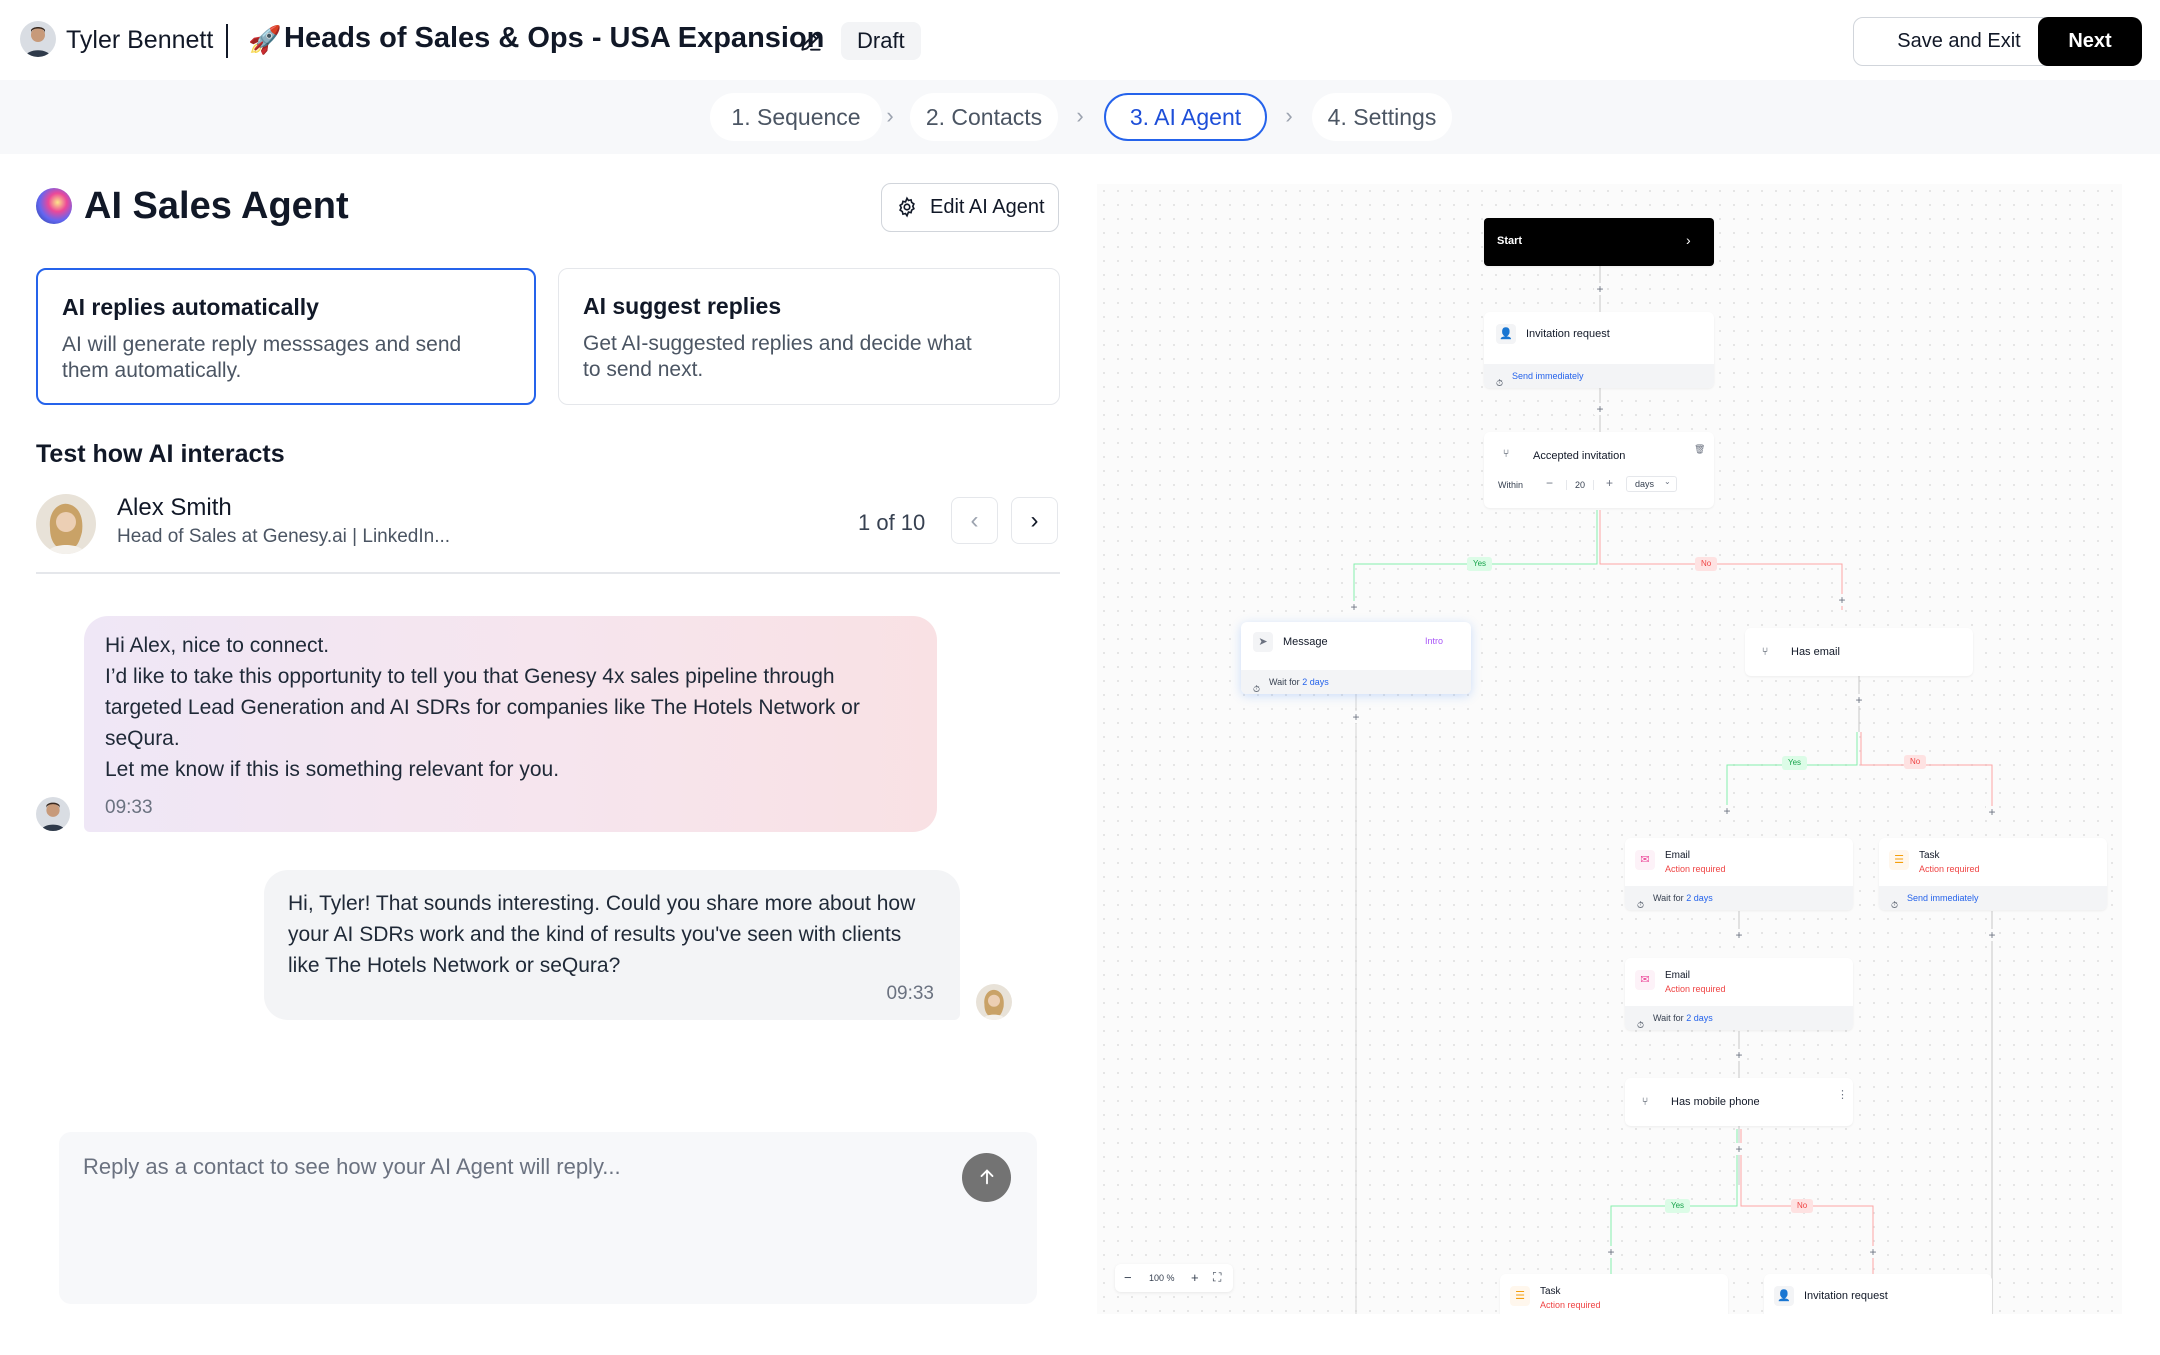  What do you see at coordinates (548, 573) in the screenshot?
I see `divider` at bounding box center [548, 573].